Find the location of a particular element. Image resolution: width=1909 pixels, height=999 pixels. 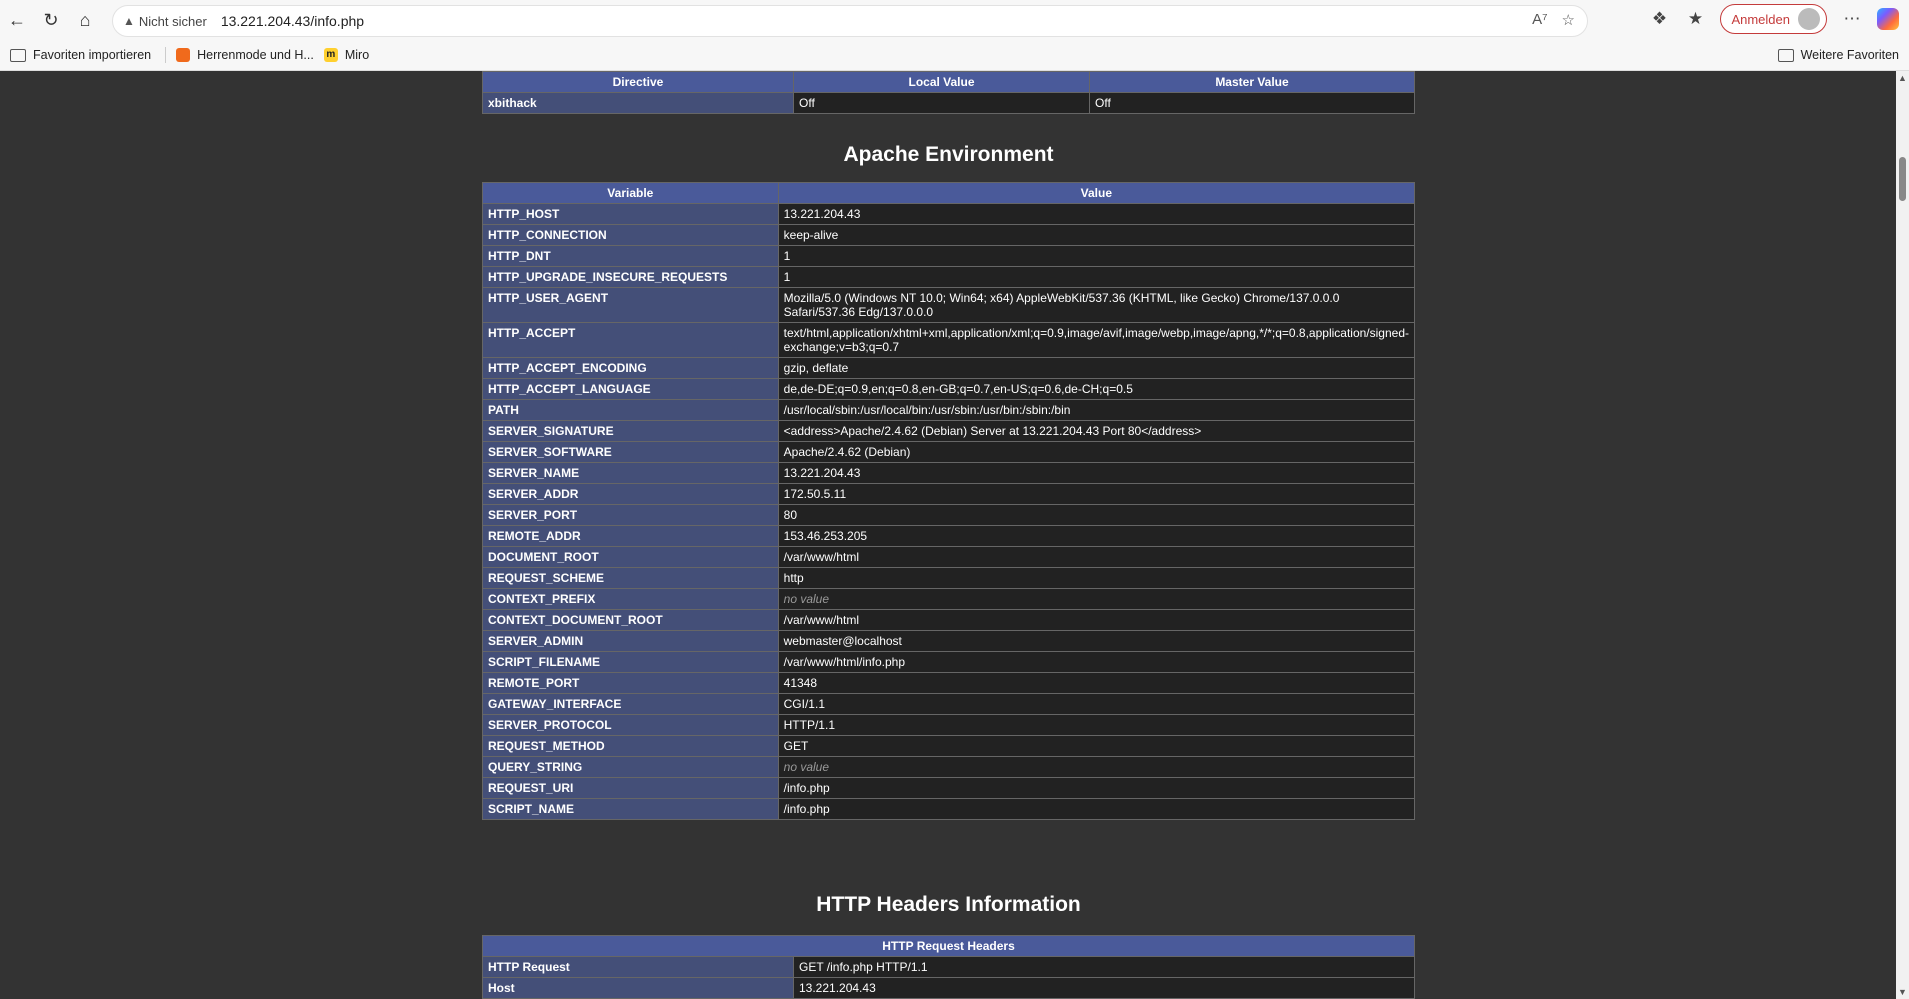

variable-name: SERVER_SIGNATURE is located at coordinates (630, 431).